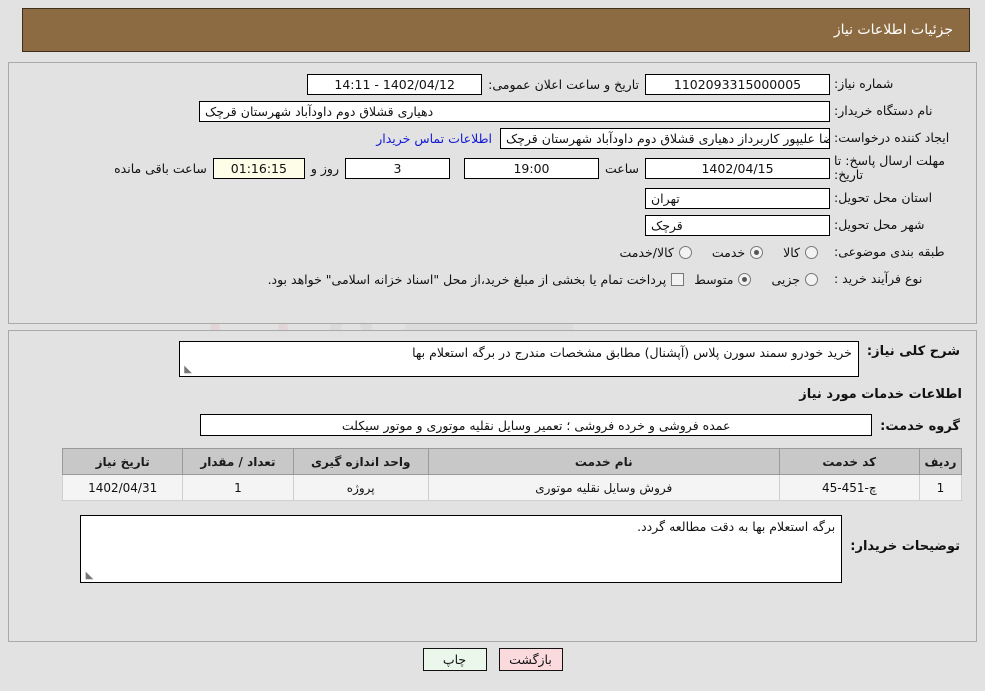 This screenshot has height=691, width=985. I want to click on buyer-notes-label: توضیحات خریدار:, so click(905, 546).